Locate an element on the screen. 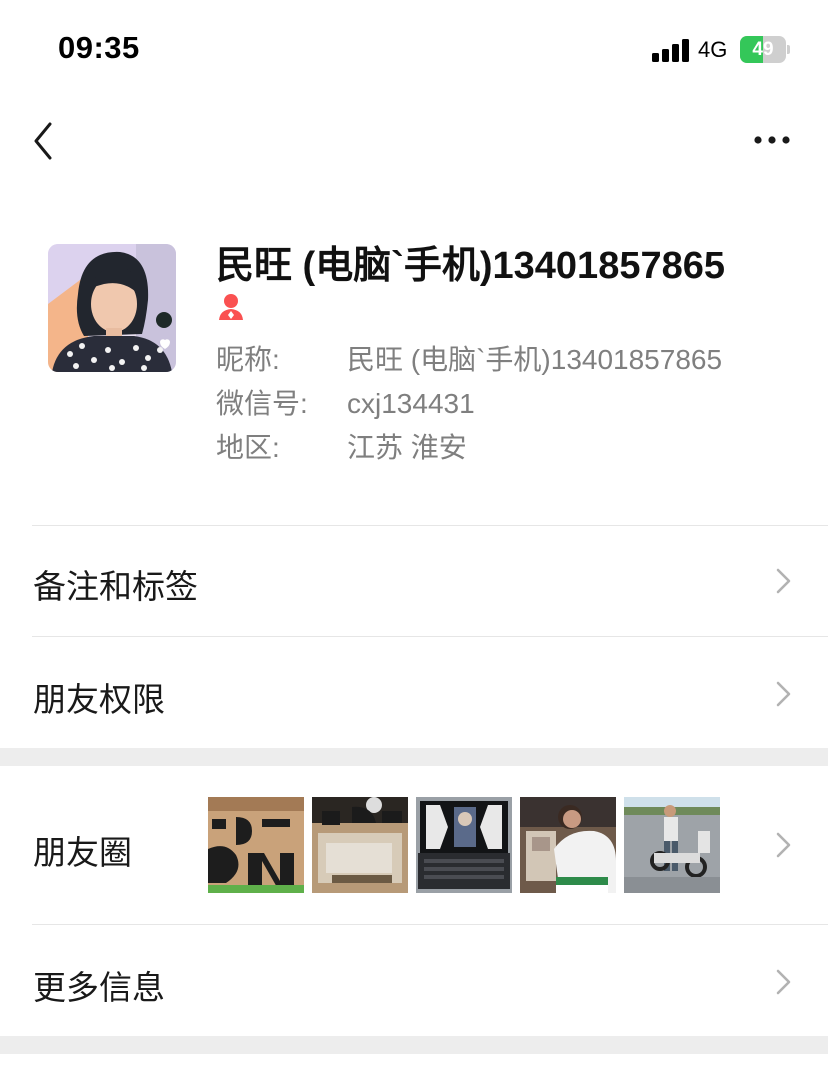  region-label: 地区: is located at coordinates (248, 447).